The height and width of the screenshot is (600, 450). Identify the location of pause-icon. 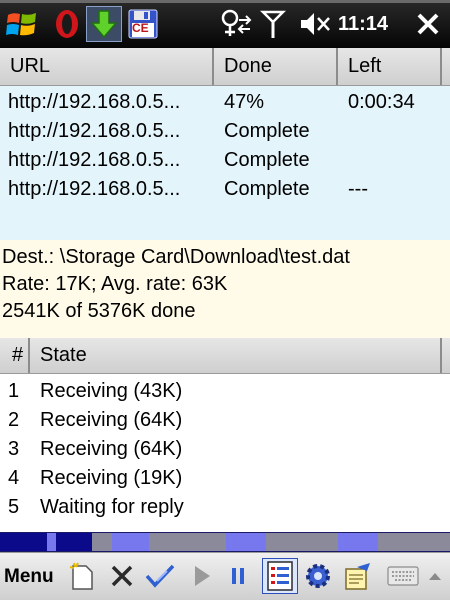
(238, 576).